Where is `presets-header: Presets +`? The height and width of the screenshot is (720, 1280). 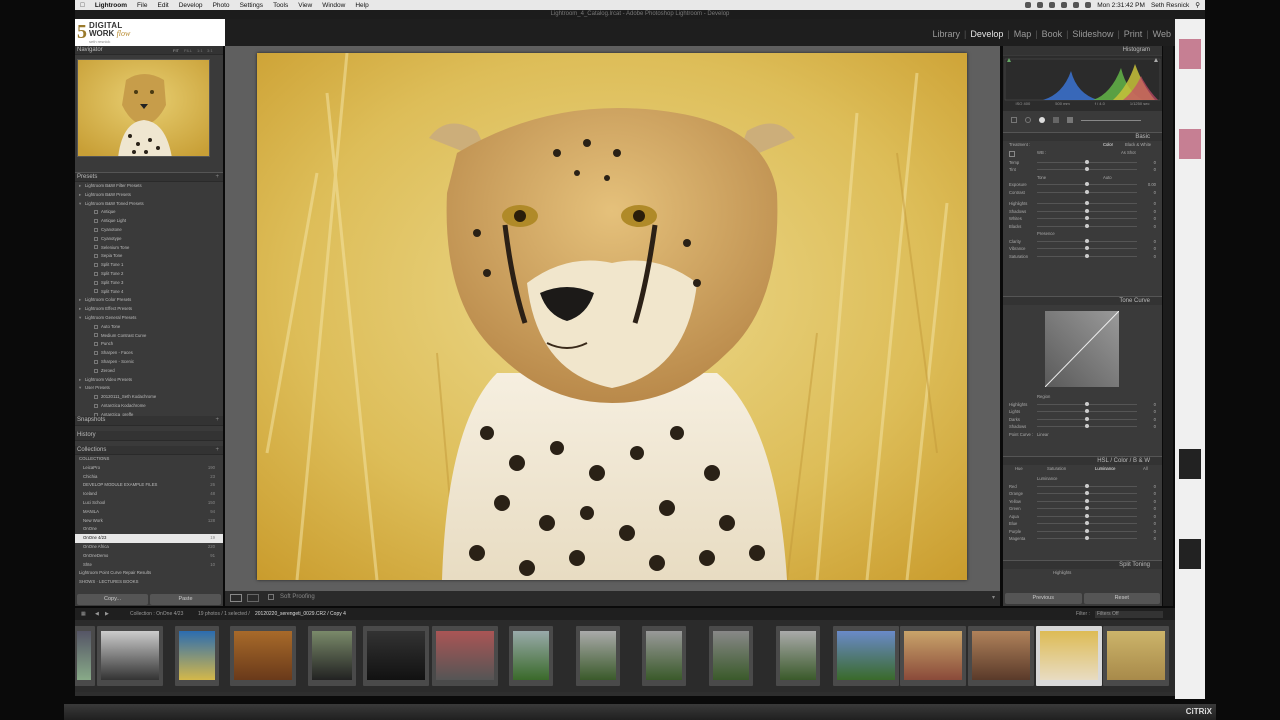 presets-header: Presets + is located at coordinates (149, 177).